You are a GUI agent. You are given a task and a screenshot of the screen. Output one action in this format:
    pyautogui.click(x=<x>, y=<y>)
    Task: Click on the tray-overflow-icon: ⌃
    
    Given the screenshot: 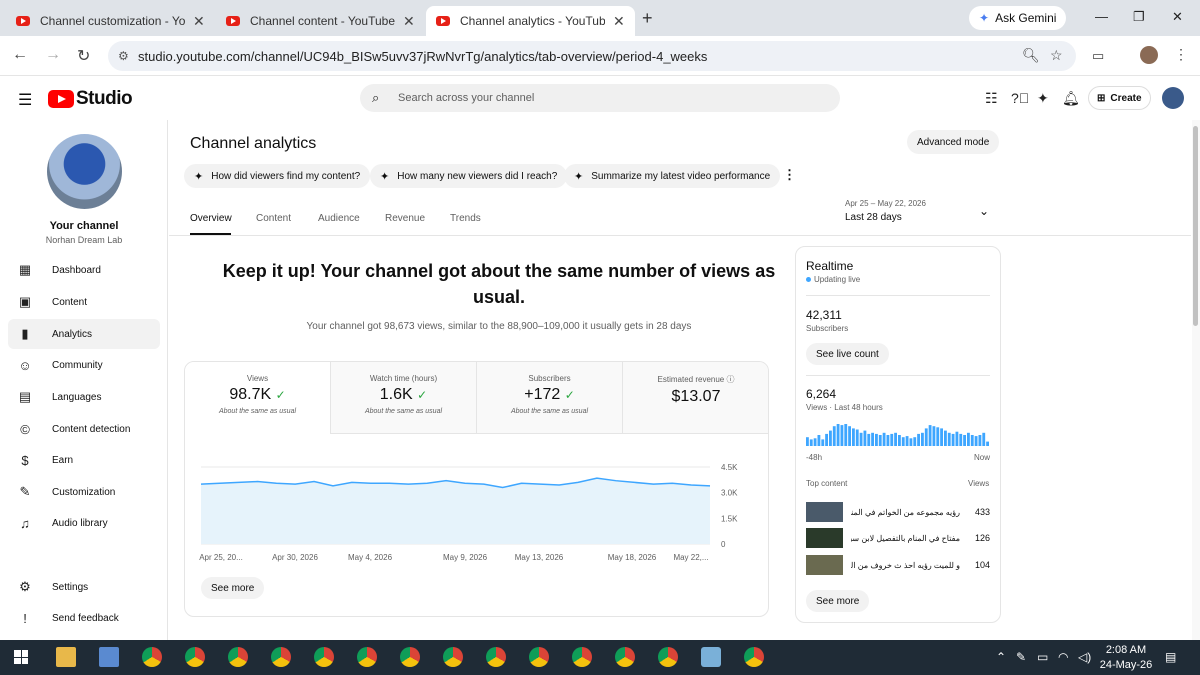 What is the action you would take?
    pyautogui.click(x=1001, y=657)
    